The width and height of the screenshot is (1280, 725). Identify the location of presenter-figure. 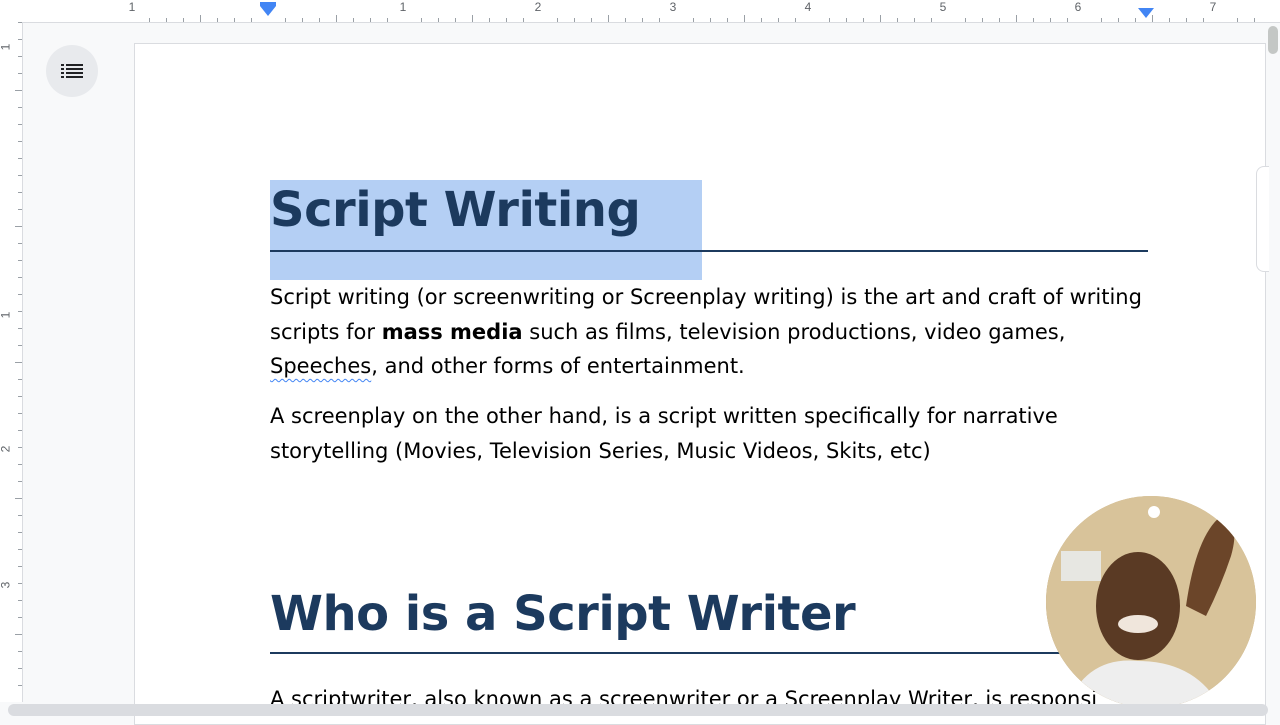
(1151, 602).